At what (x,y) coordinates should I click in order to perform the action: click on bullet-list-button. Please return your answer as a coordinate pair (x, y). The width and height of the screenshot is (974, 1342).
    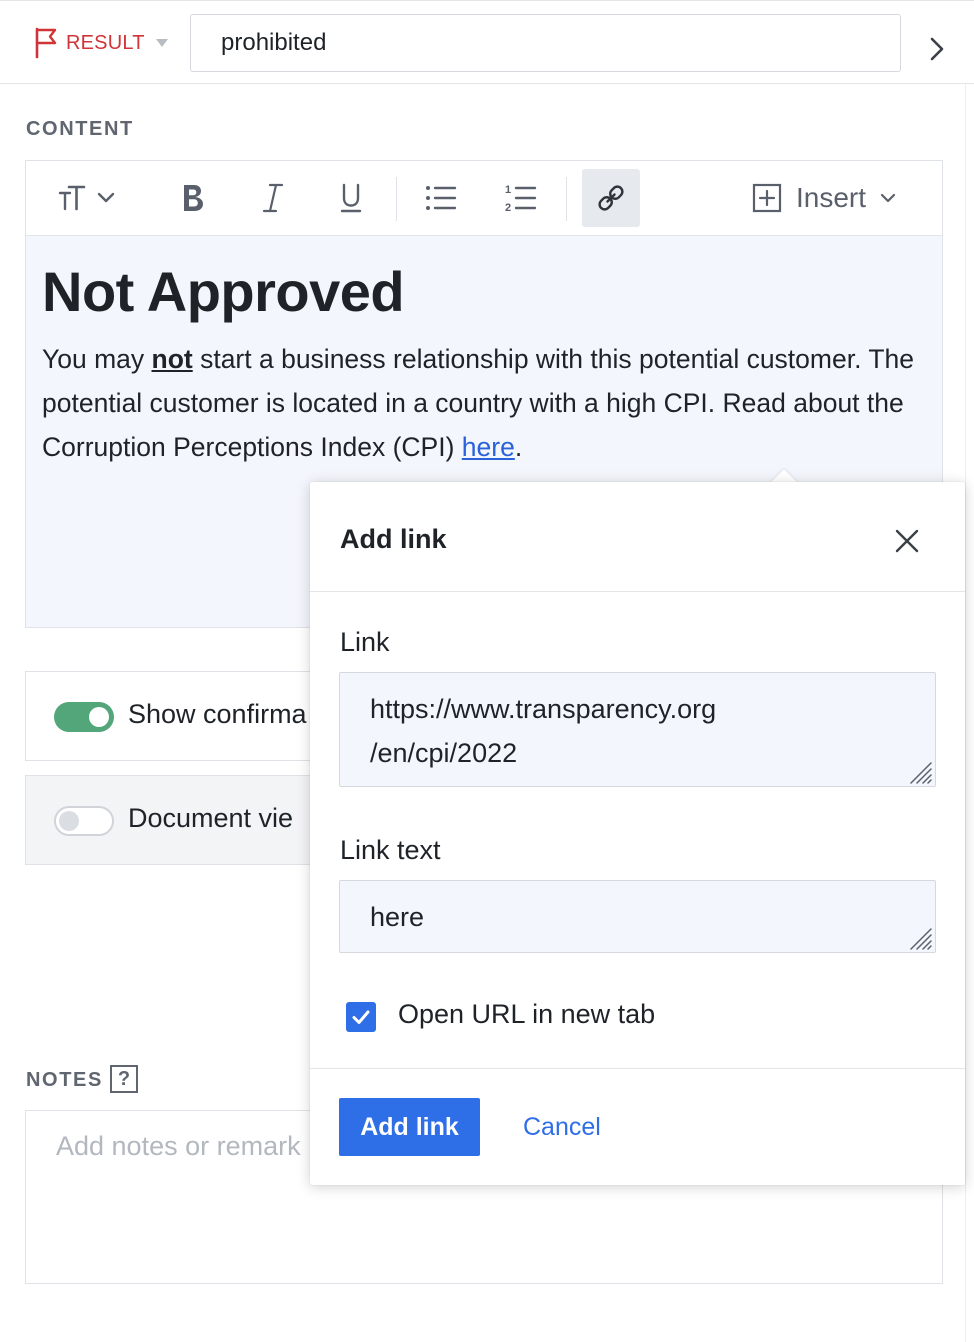
    Looking at the image, I should click on (441, 198).